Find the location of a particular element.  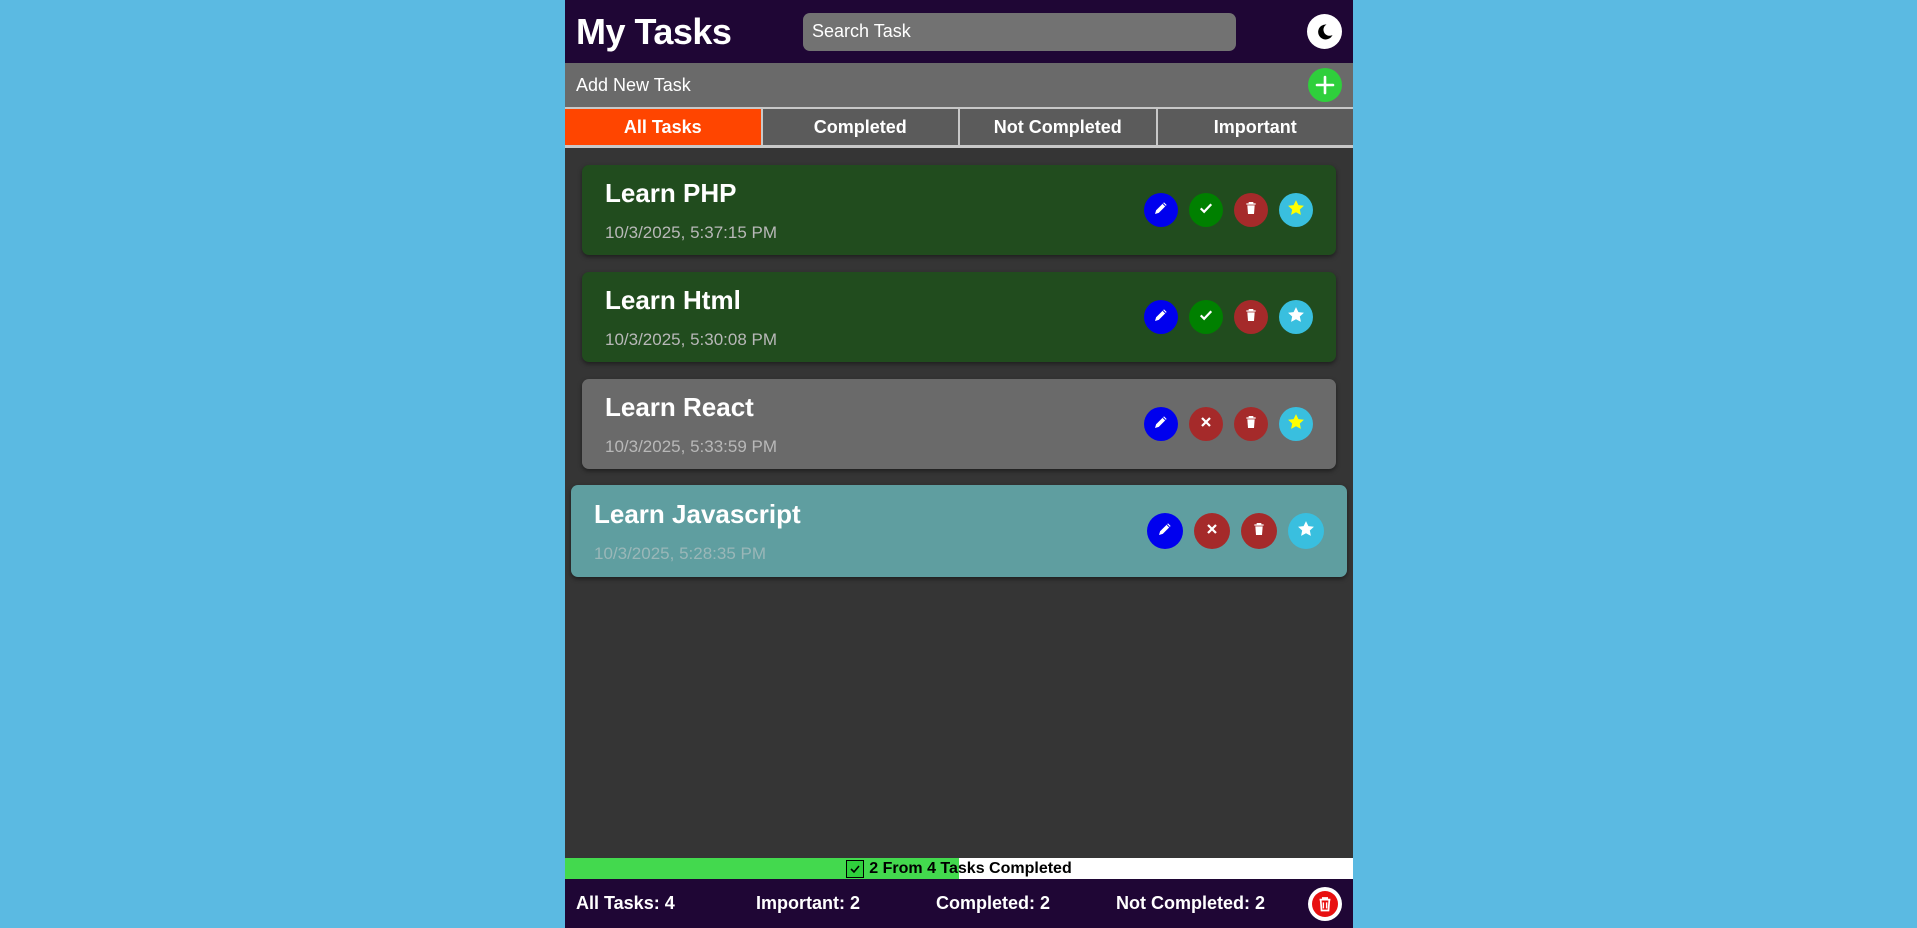

task-card: Learn Javascript 10/3/2025, 5:28:35 PM is located at coordinates (959, 531).